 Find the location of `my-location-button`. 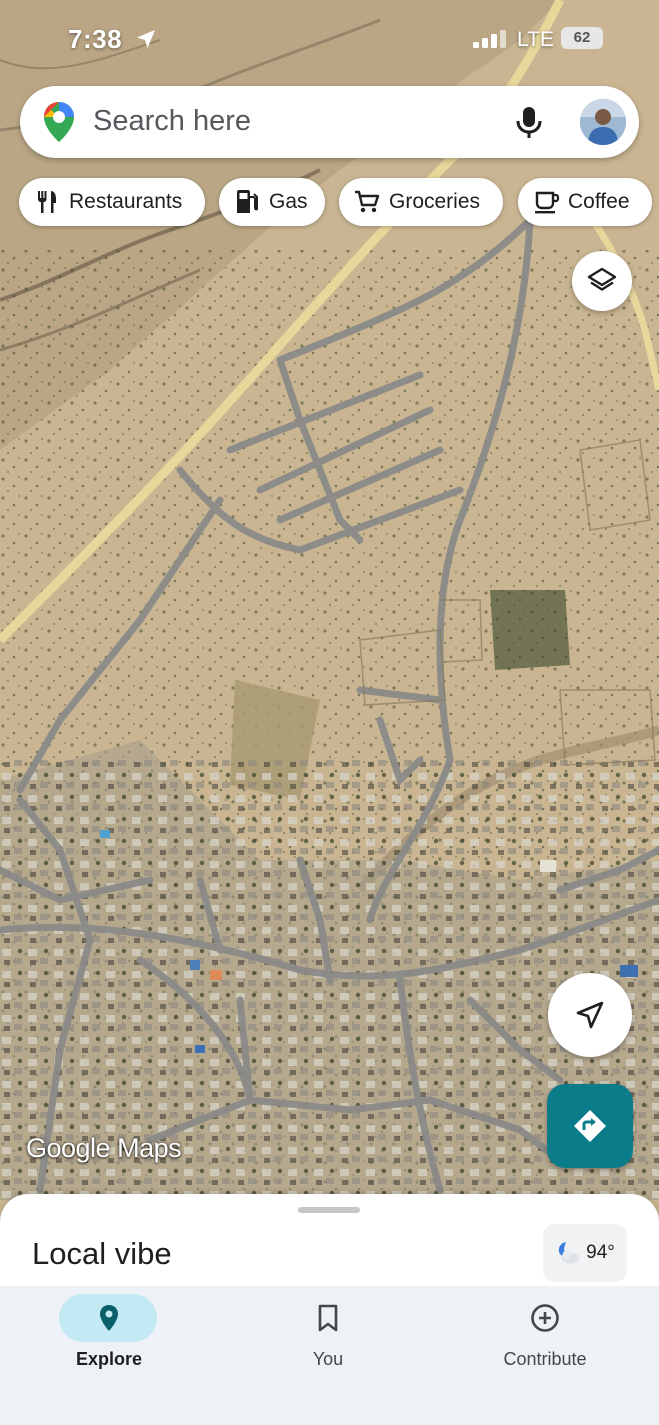

my-location-button is located at coordinates (590, 1015).